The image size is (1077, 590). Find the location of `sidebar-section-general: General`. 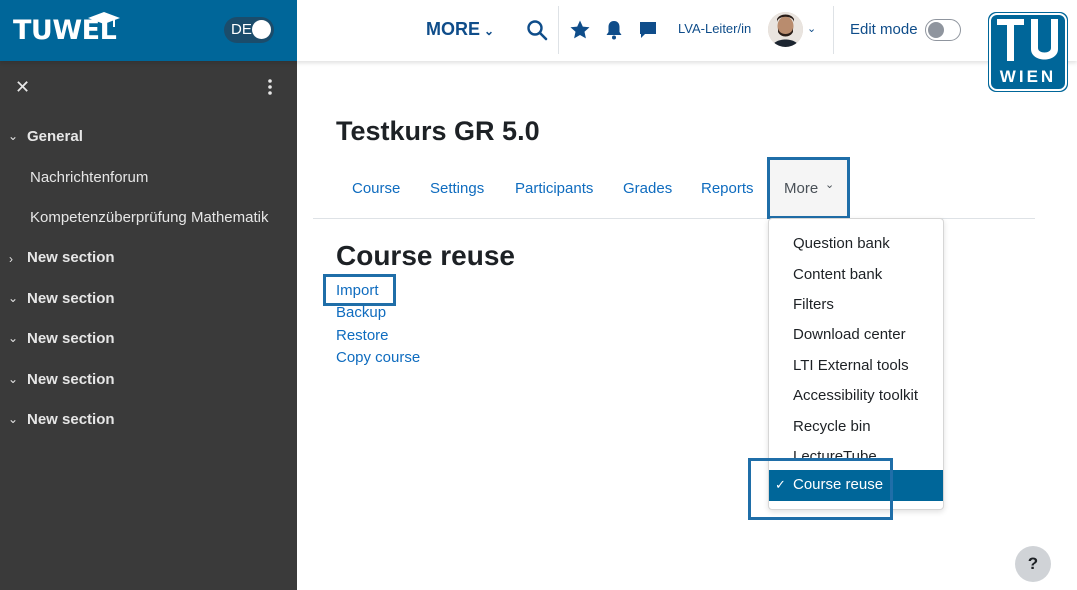

sidebar-section-general: General is located at coordinates (55, 137).